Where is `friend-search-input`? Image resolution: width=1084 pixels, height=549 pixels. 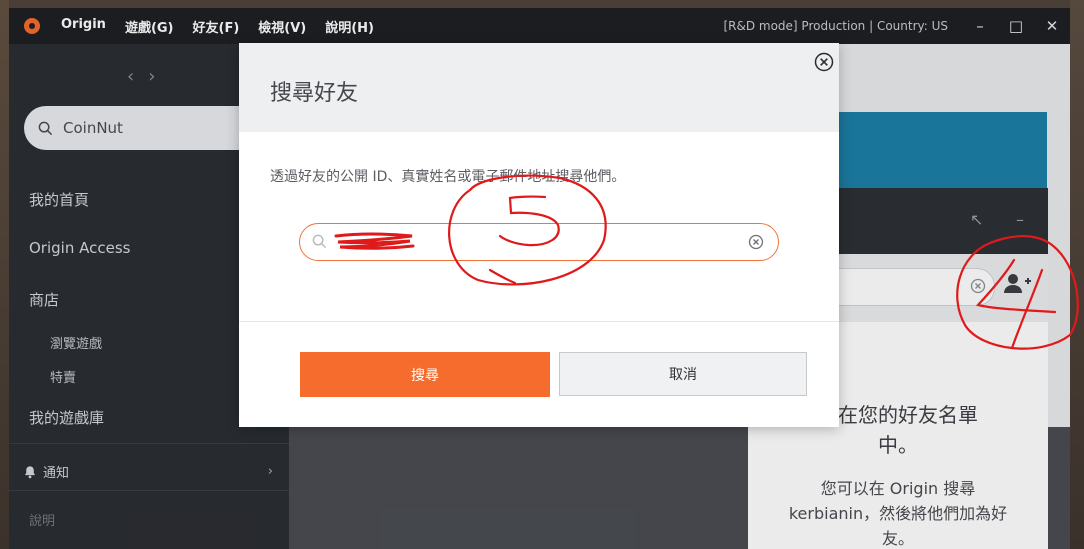
friend-search-input is located at coordinates (538, 243).